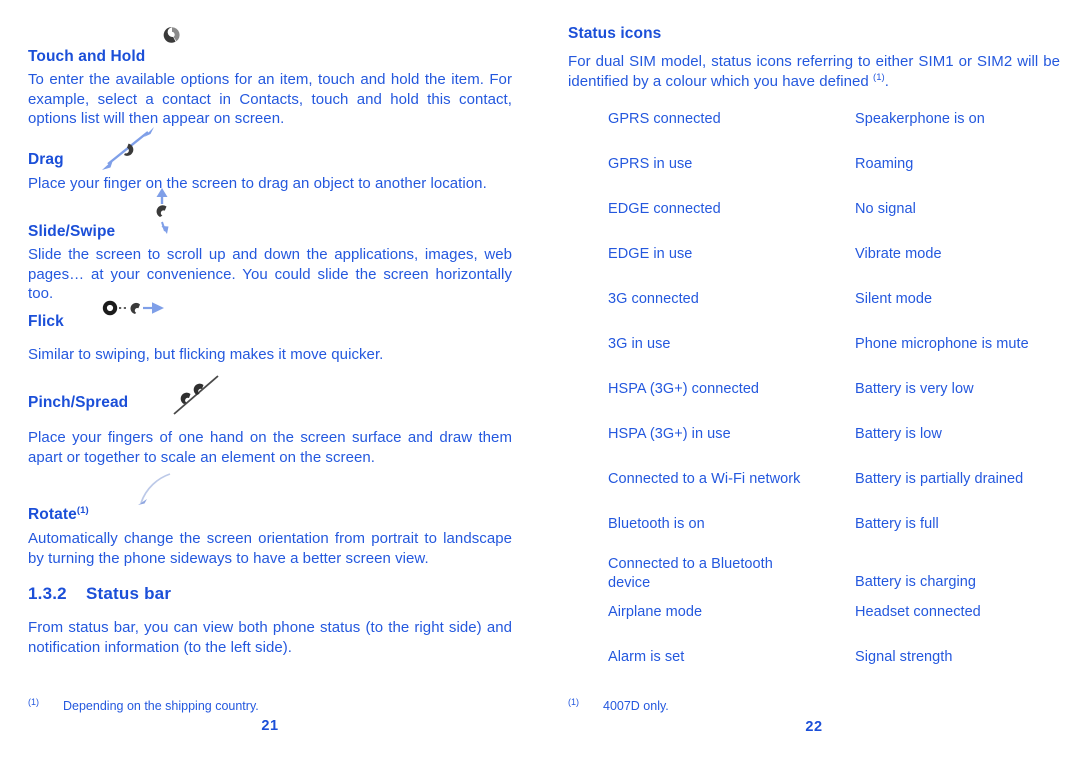  What do you see at coordinates (82, 510) in the screenshot?
I see `heading-rotate-footnote-mark: (1)` at bounding box center [82, 510].